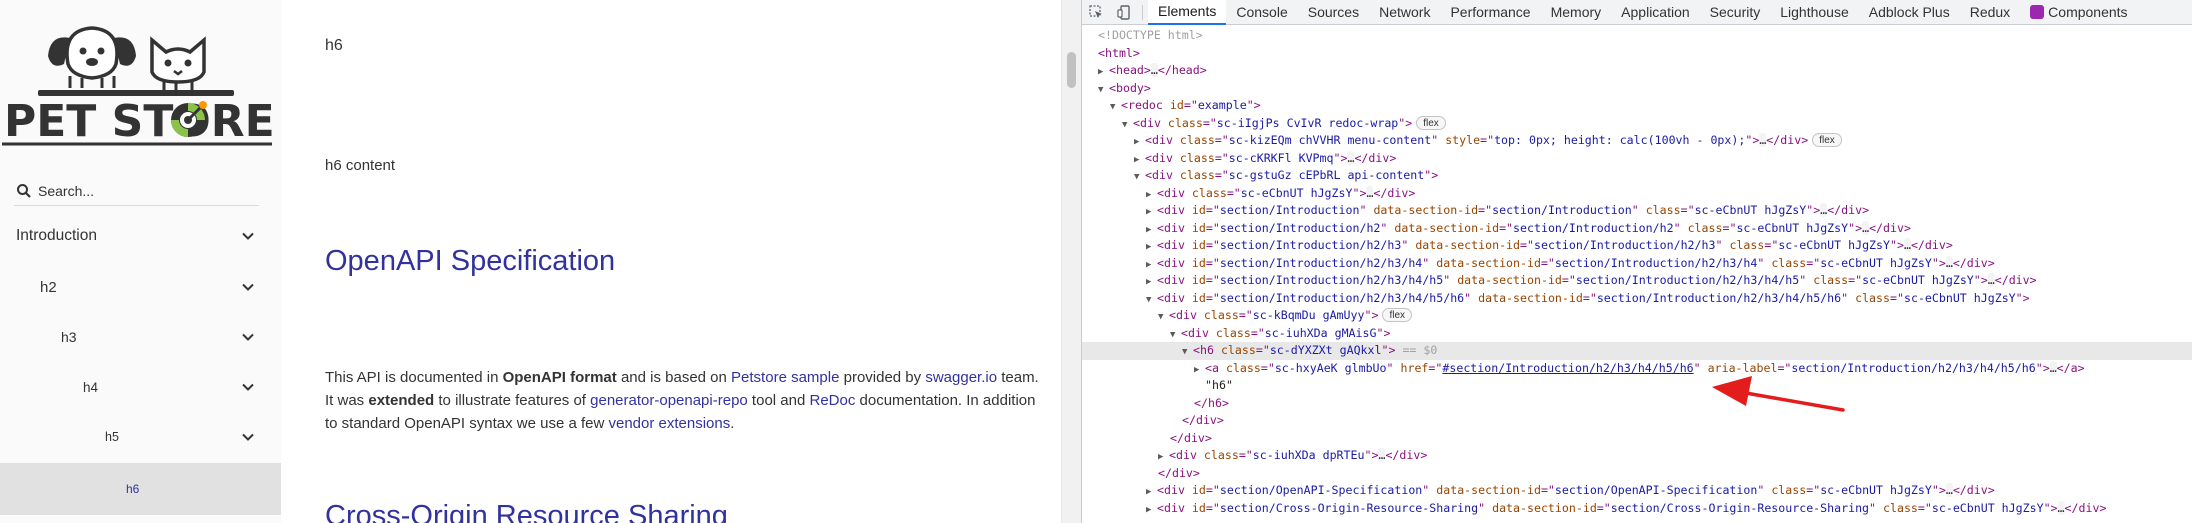 This screenshot has height=523, width=2192. What do you see at coordinates (1637, 54) in the screenshot?
I see `dom-node-html: <html>` at bounding box center [1637, 54].